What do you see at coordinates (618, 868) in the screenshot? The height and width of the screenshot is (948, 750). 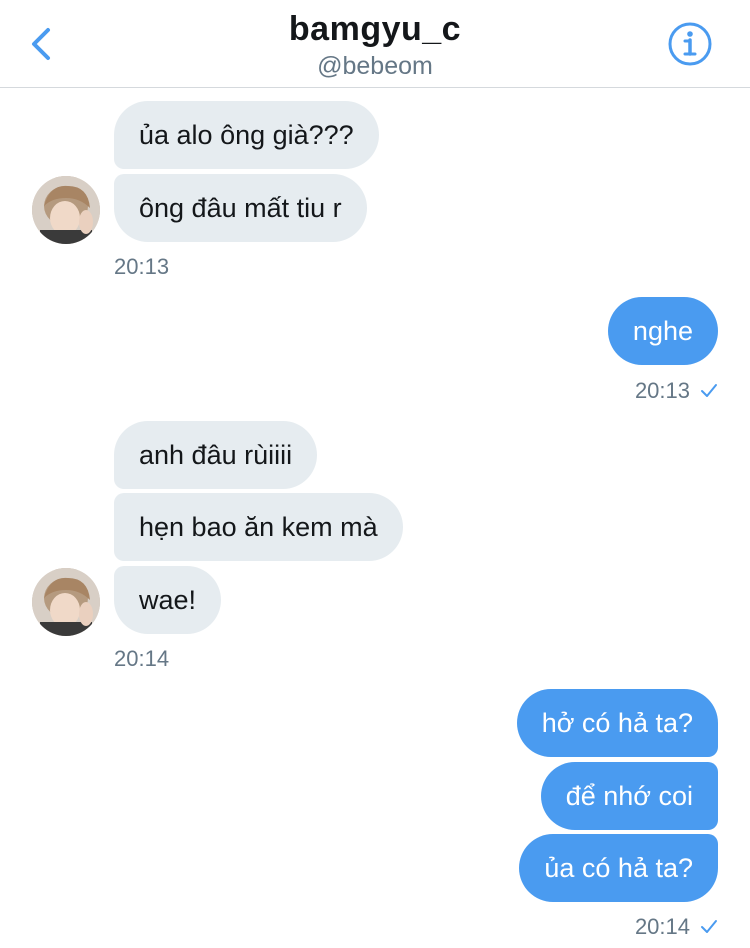 I see `outgoing-message: ủa có hả ta?` at bounding box center [618, 868].